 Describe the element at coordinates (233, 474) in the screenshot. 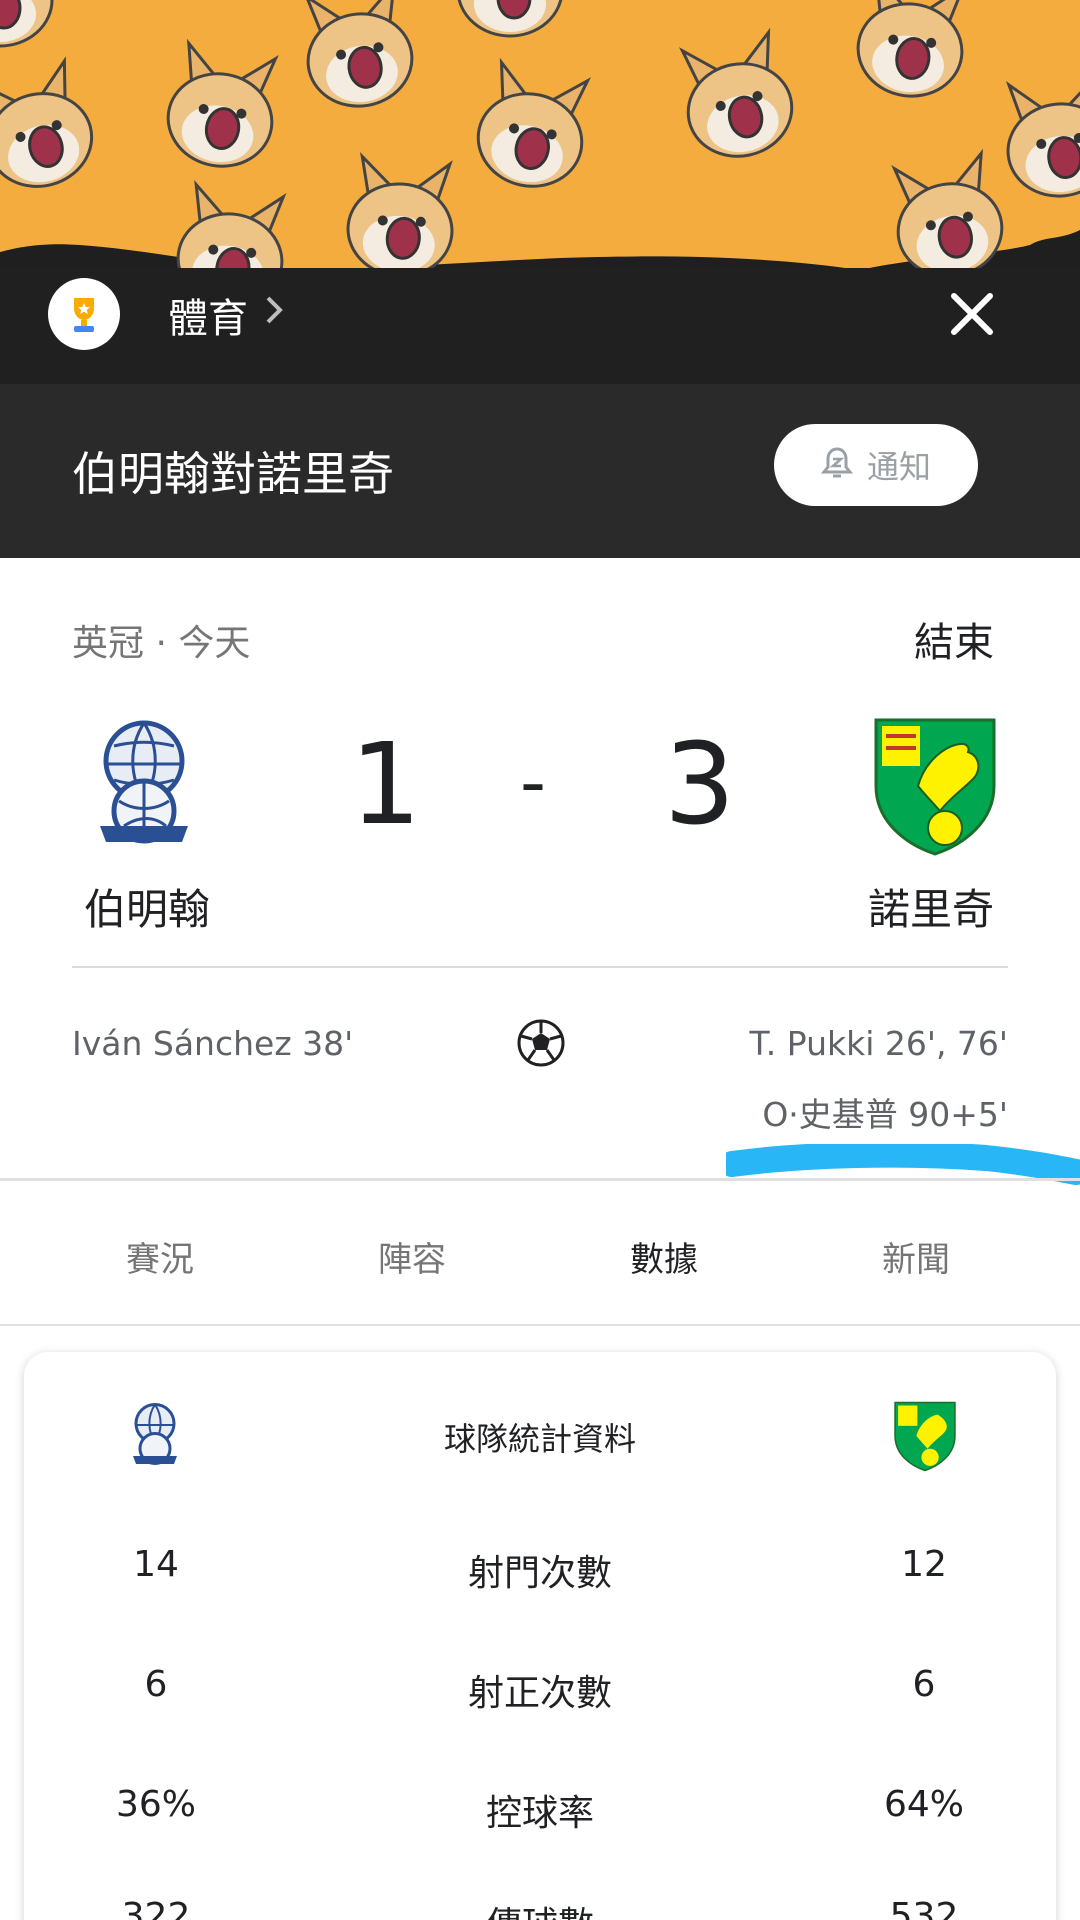

I see `page-title: 伯明翰對諾里奇` at that location.